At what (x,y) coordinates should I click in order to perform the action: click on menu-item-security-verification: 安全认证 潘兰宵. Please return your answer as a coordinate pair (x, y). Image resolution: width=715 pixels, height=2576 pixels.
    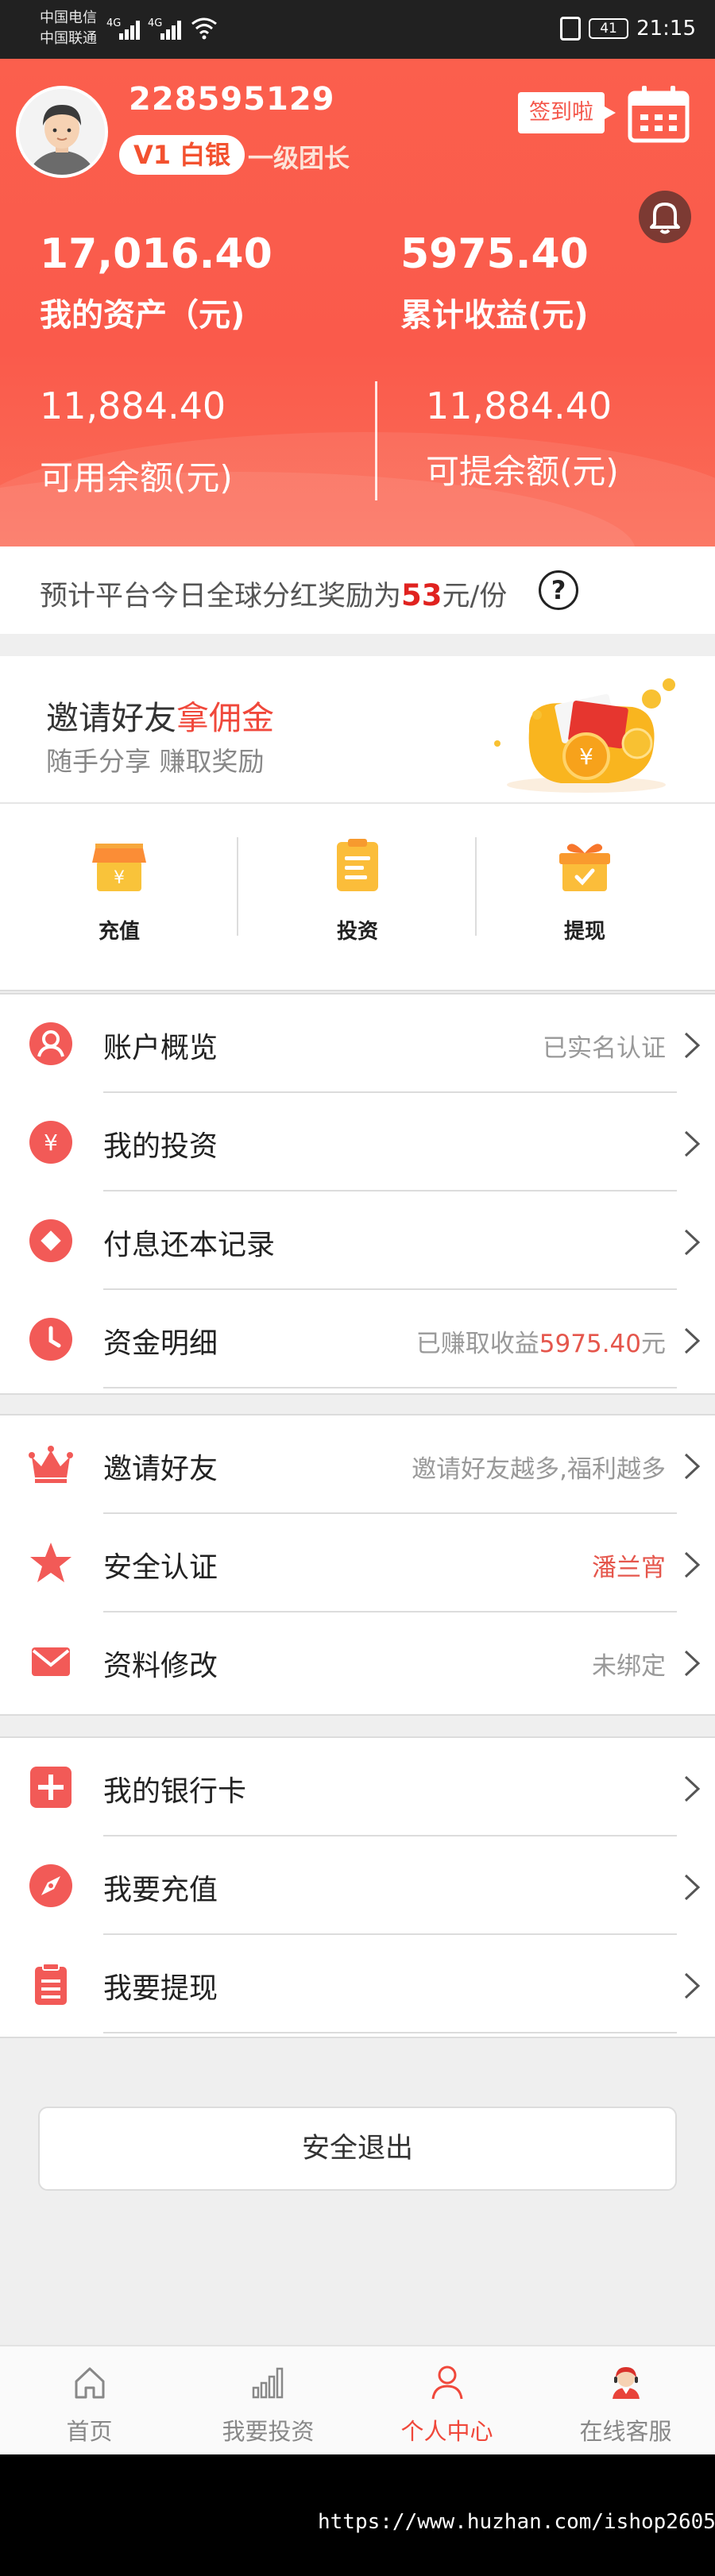
    Looking at the image, I should click on (357, 1563).